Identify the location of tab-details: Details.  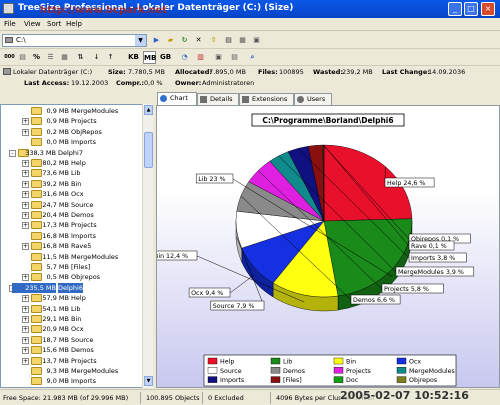
(218, 99).